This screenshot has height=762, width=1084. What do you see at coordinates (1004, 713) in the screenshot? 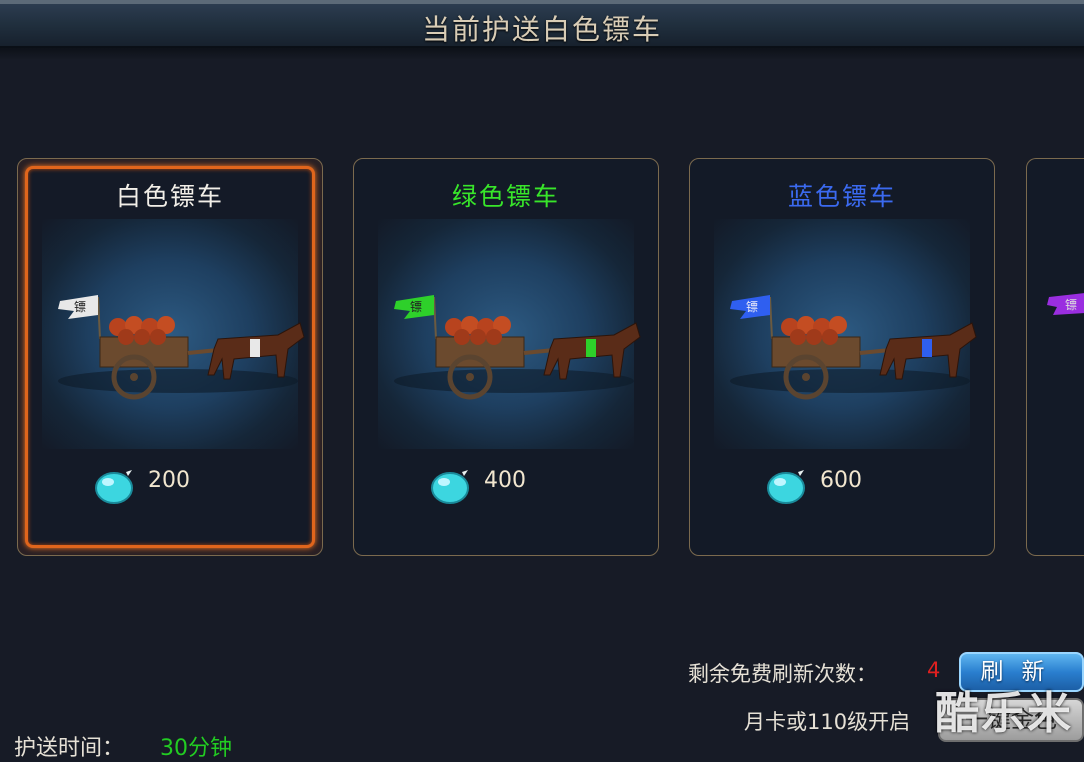
I see `watermark-logo: 酷乐米` at bounding box center [1004, 713].